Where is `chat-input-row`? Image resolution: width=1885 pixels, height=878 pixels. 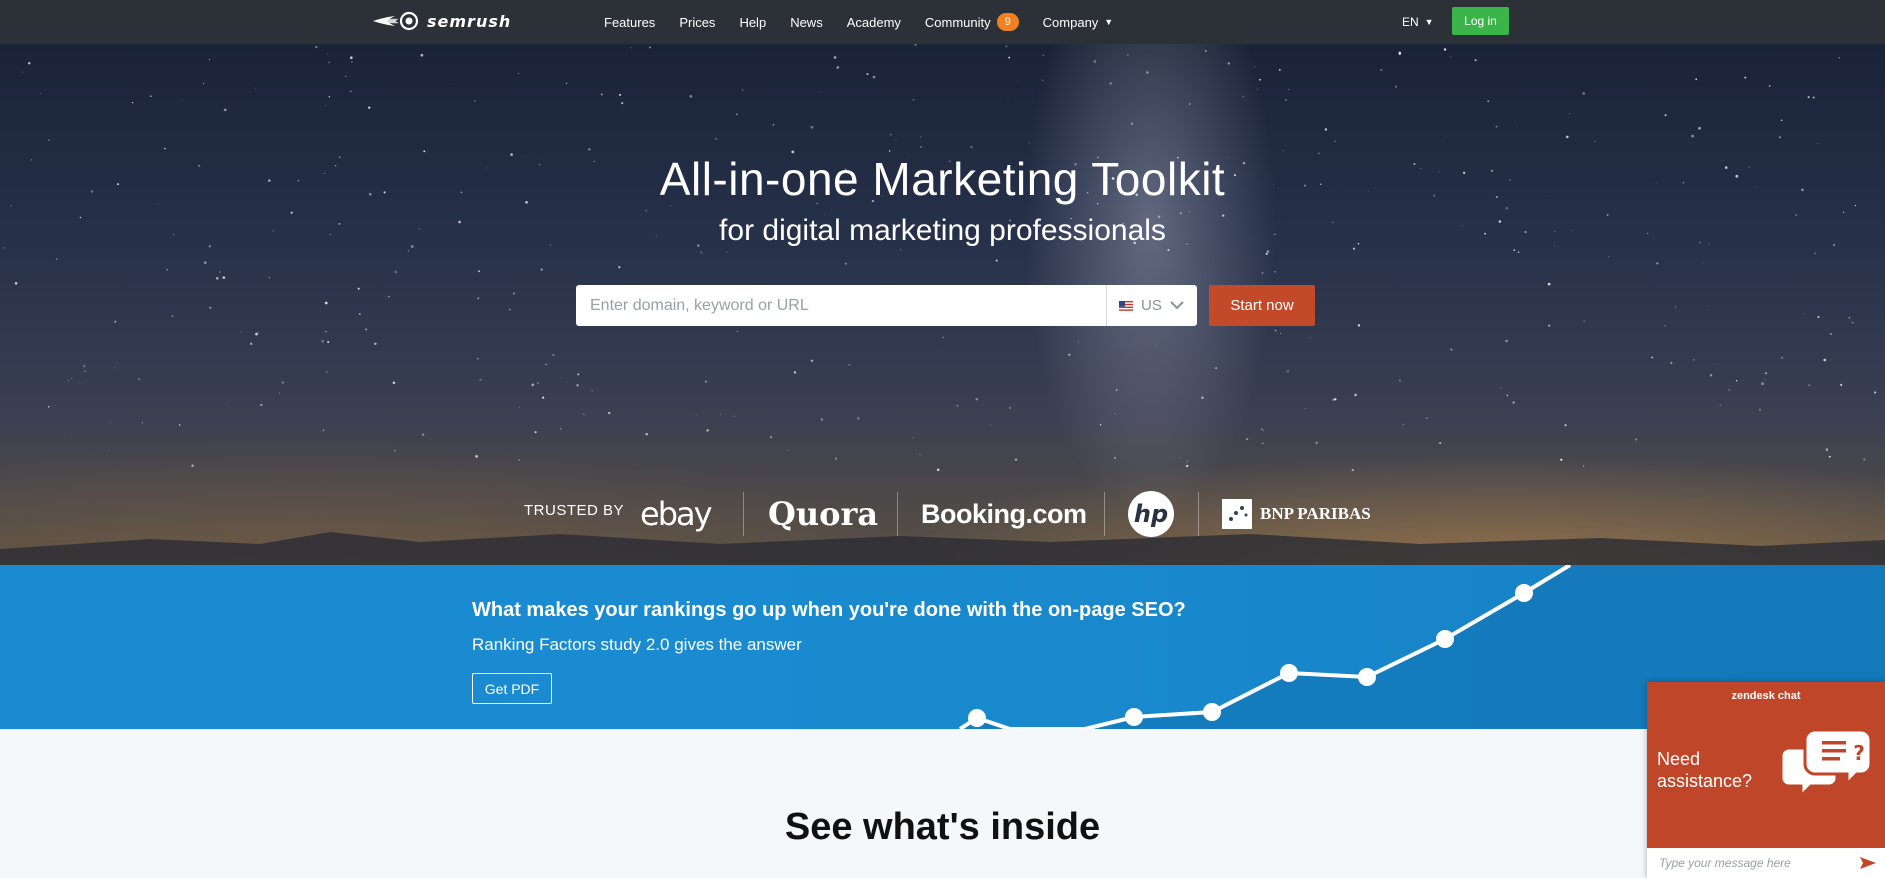
chat-input-row is located at coordinates (1766, 863).